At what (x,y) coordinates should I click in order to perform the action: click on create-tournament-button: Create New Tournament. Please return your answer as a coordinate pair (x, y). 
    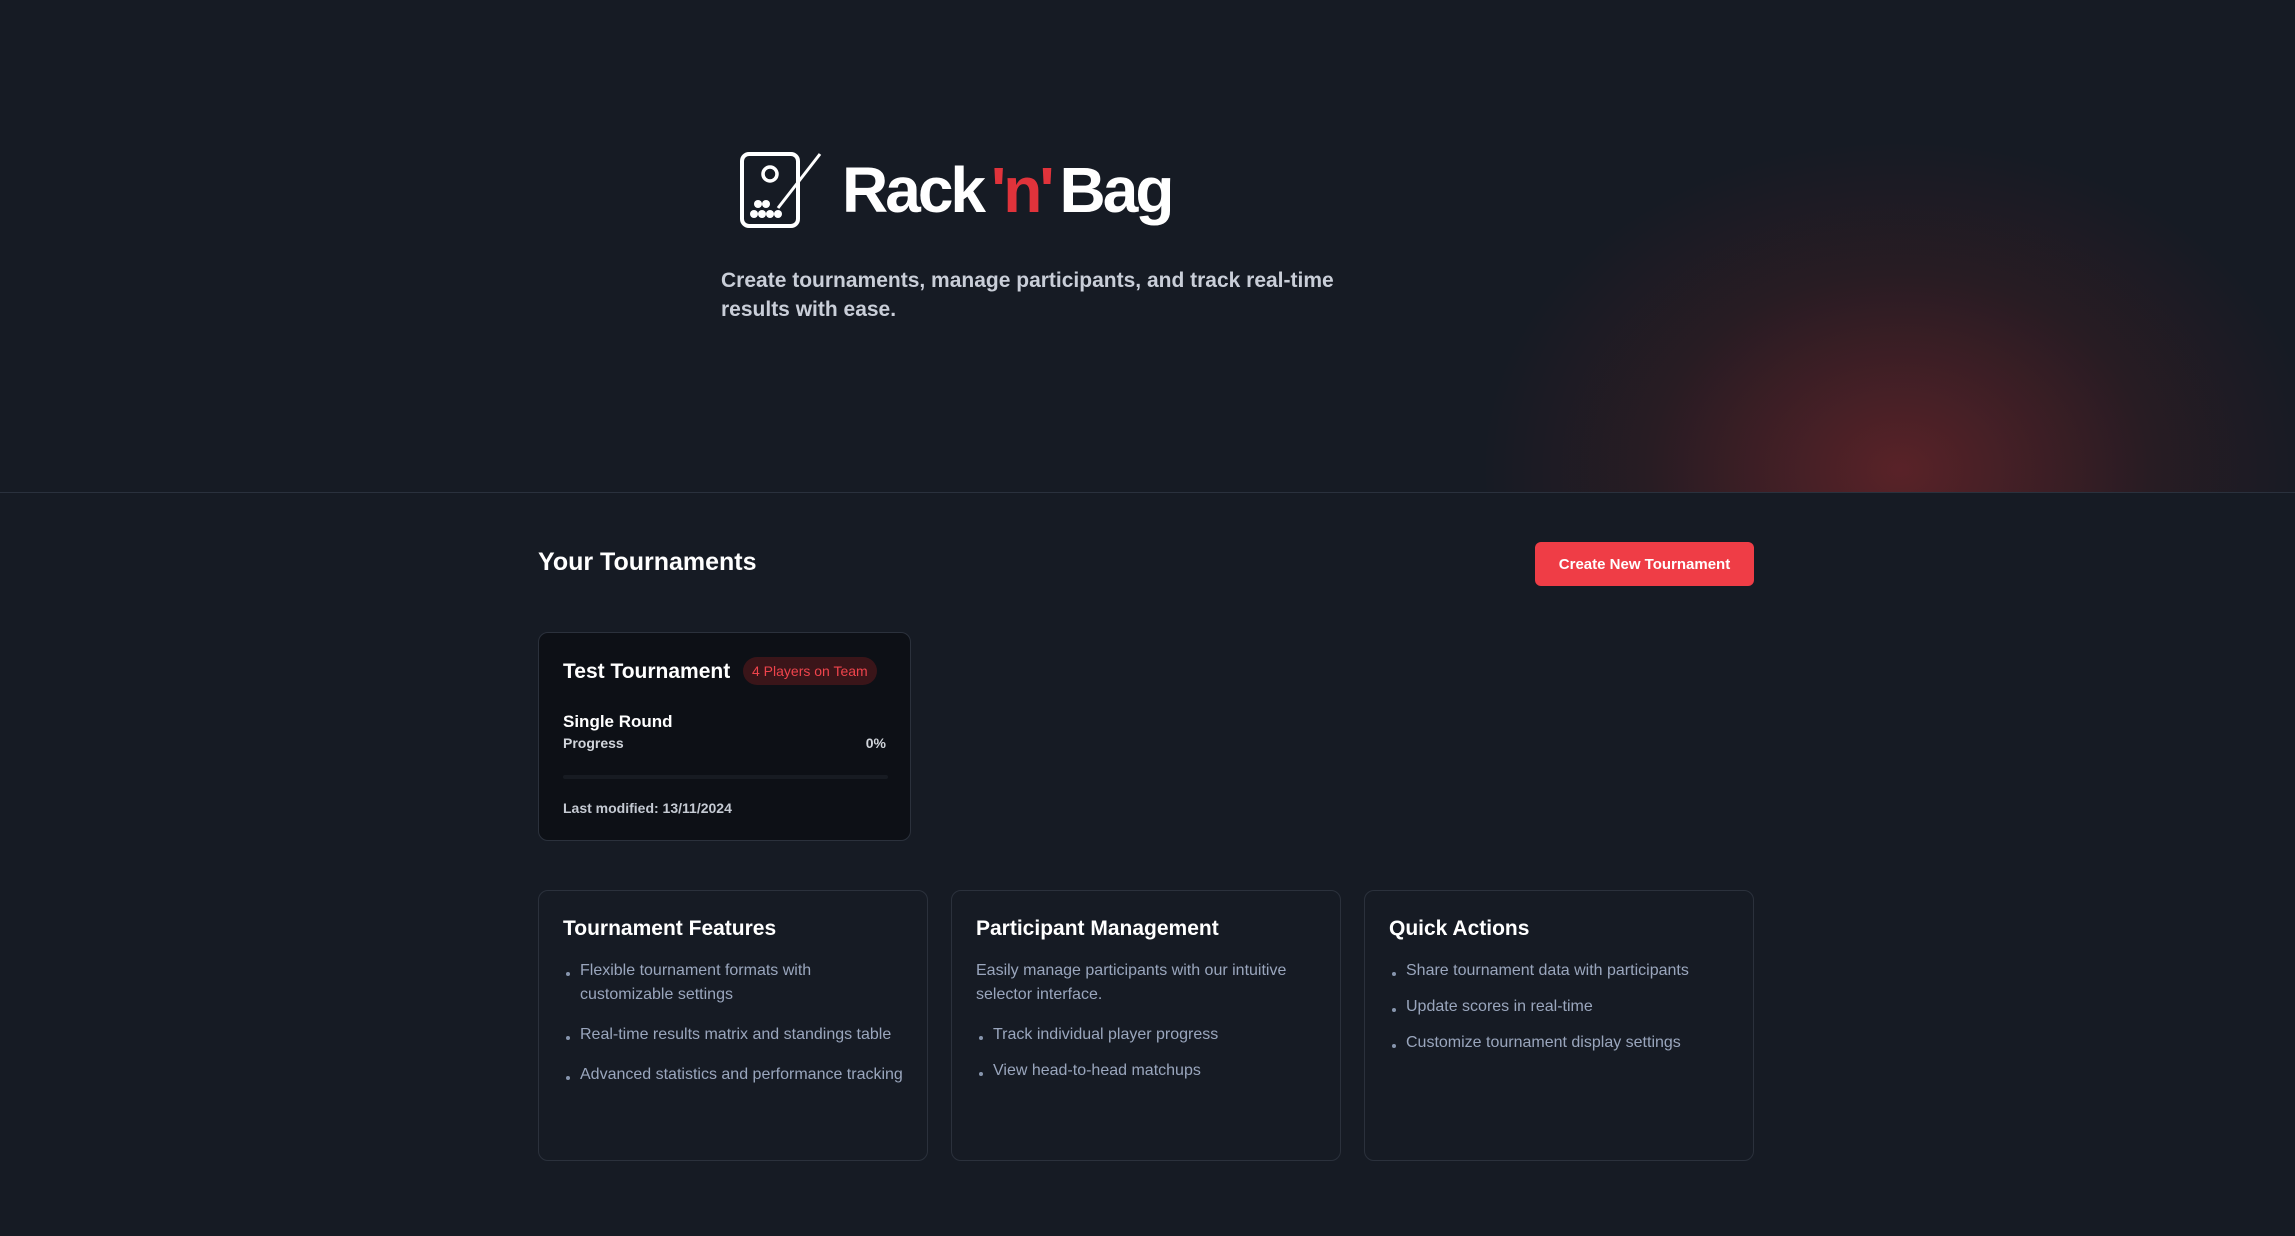
    Looking at the image, I should click on (1644, 564).